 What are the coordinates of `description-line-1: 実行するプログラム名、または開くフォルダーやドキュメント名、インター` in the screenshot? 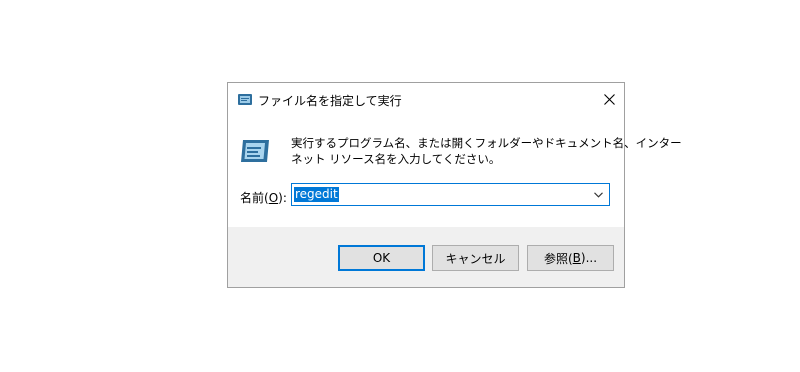 It's located at (486, 143).